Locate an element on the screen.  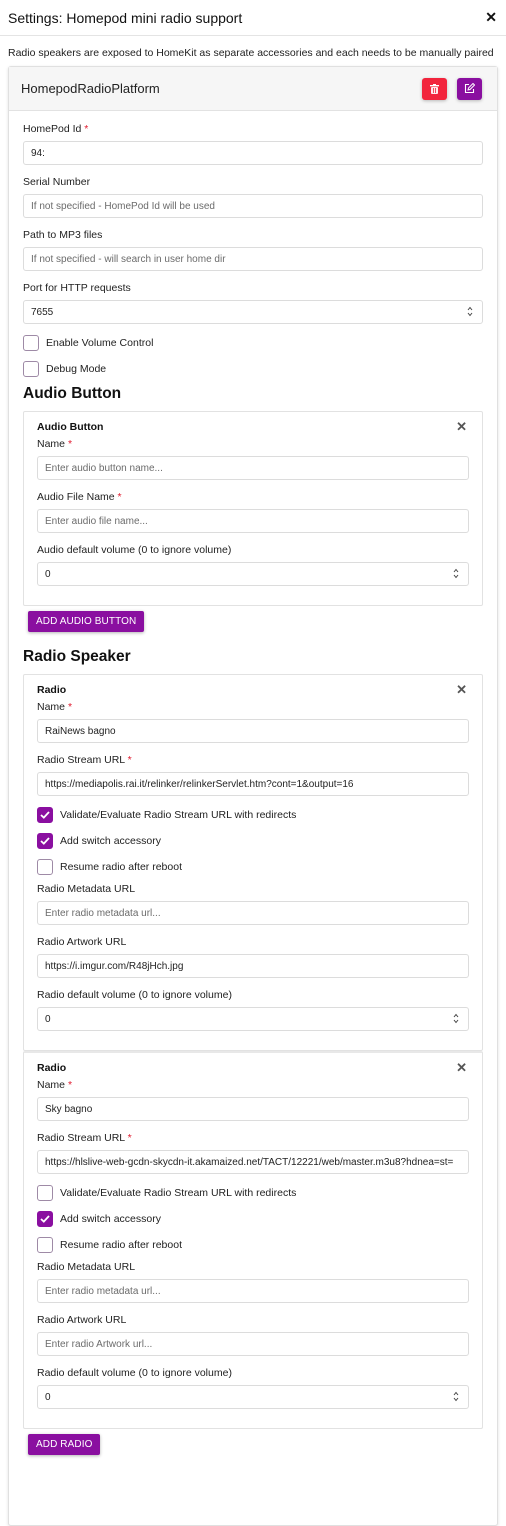
trash-icon is located at coordinates (434, 88).